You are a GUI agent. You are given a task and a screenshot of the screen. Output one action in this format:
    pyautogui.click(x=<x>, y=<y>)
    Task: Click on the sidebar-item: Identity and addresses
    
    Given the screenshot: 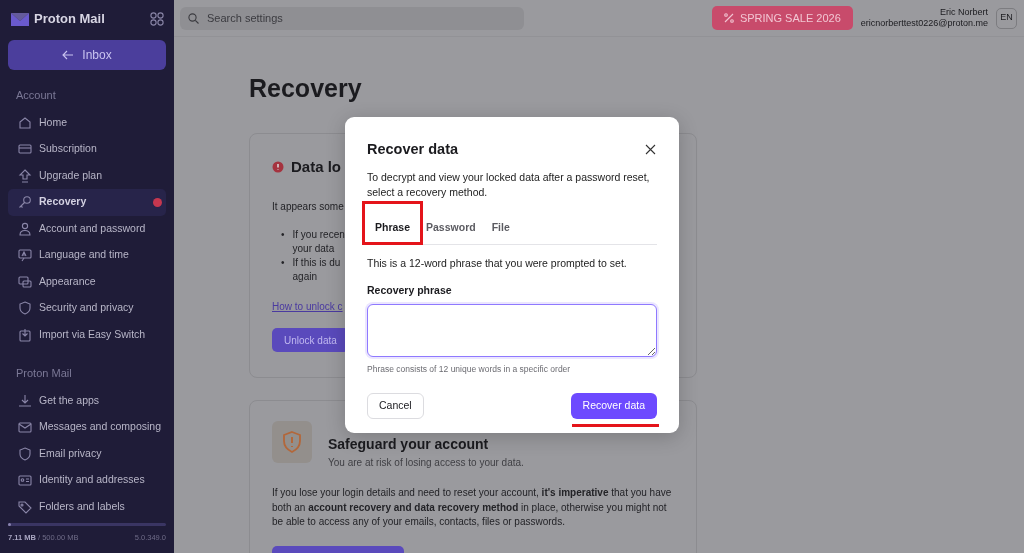 What is the action you would take?
    pyautogui.click(x=87, y=480)
    